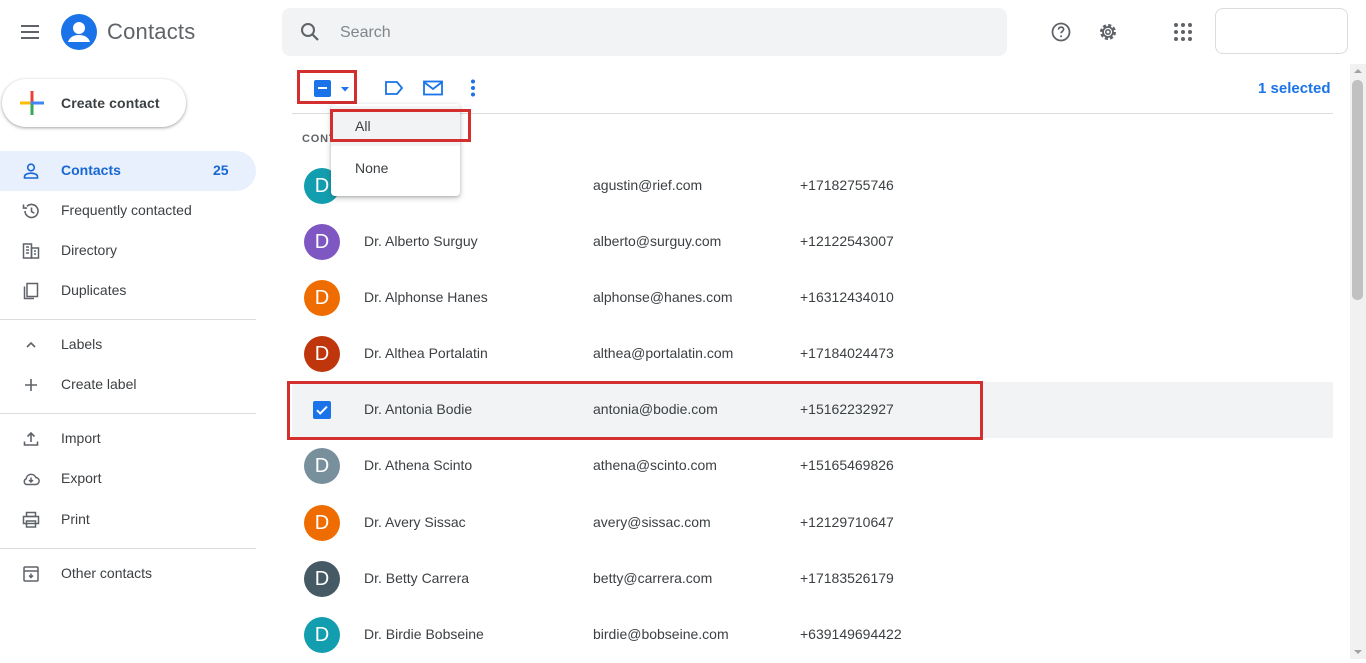  I want to click on create-contact-label: Create contact, so click(110, 103).